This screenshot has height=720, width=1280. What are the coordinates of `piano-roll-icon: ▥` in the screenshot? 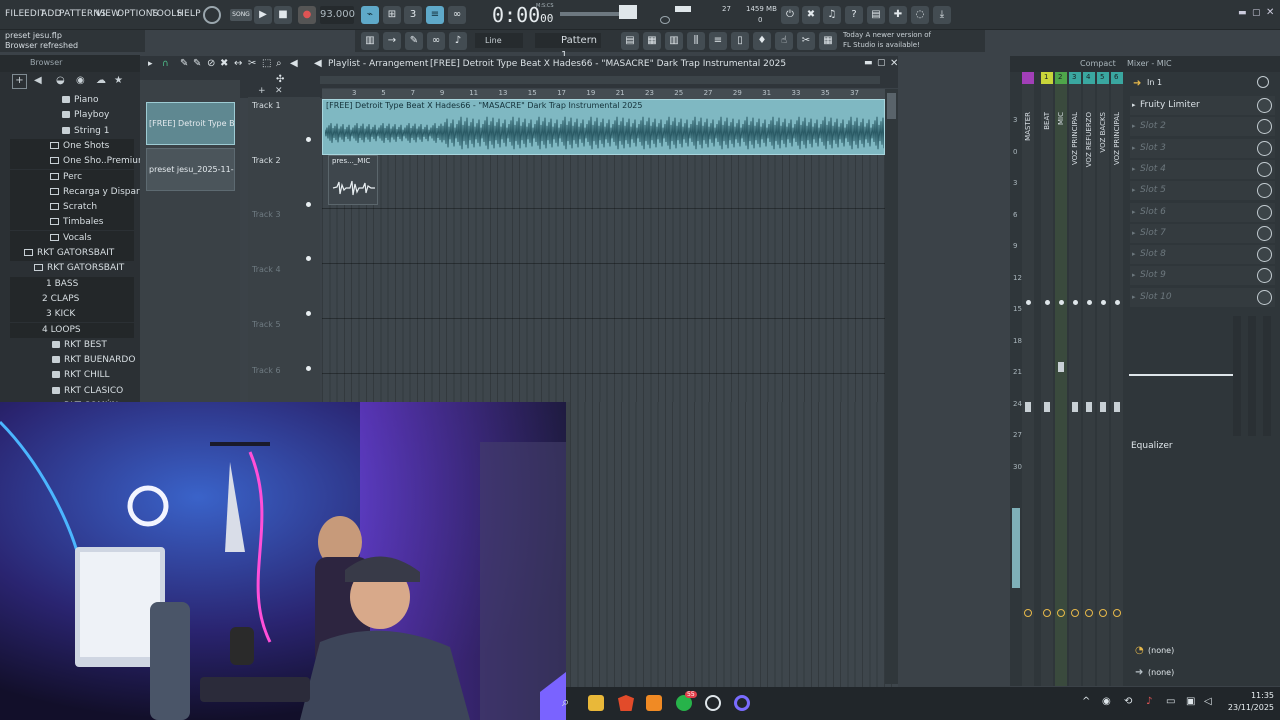 It's located at (370, 41).